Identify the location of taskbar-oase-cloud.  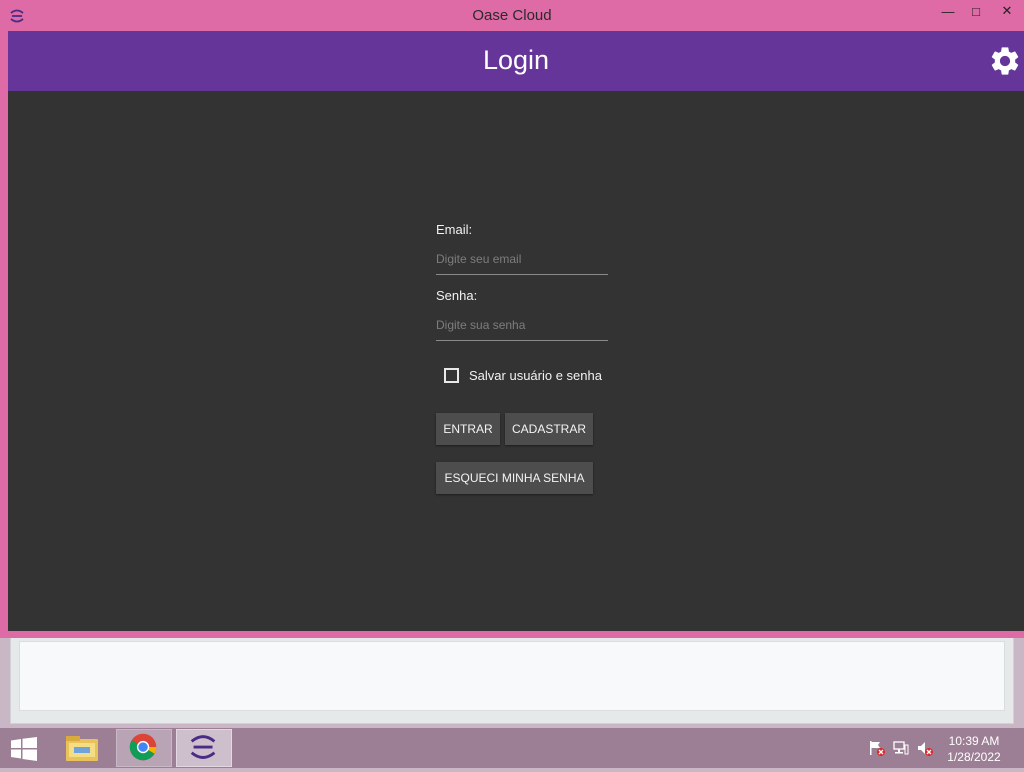
(204, 748).